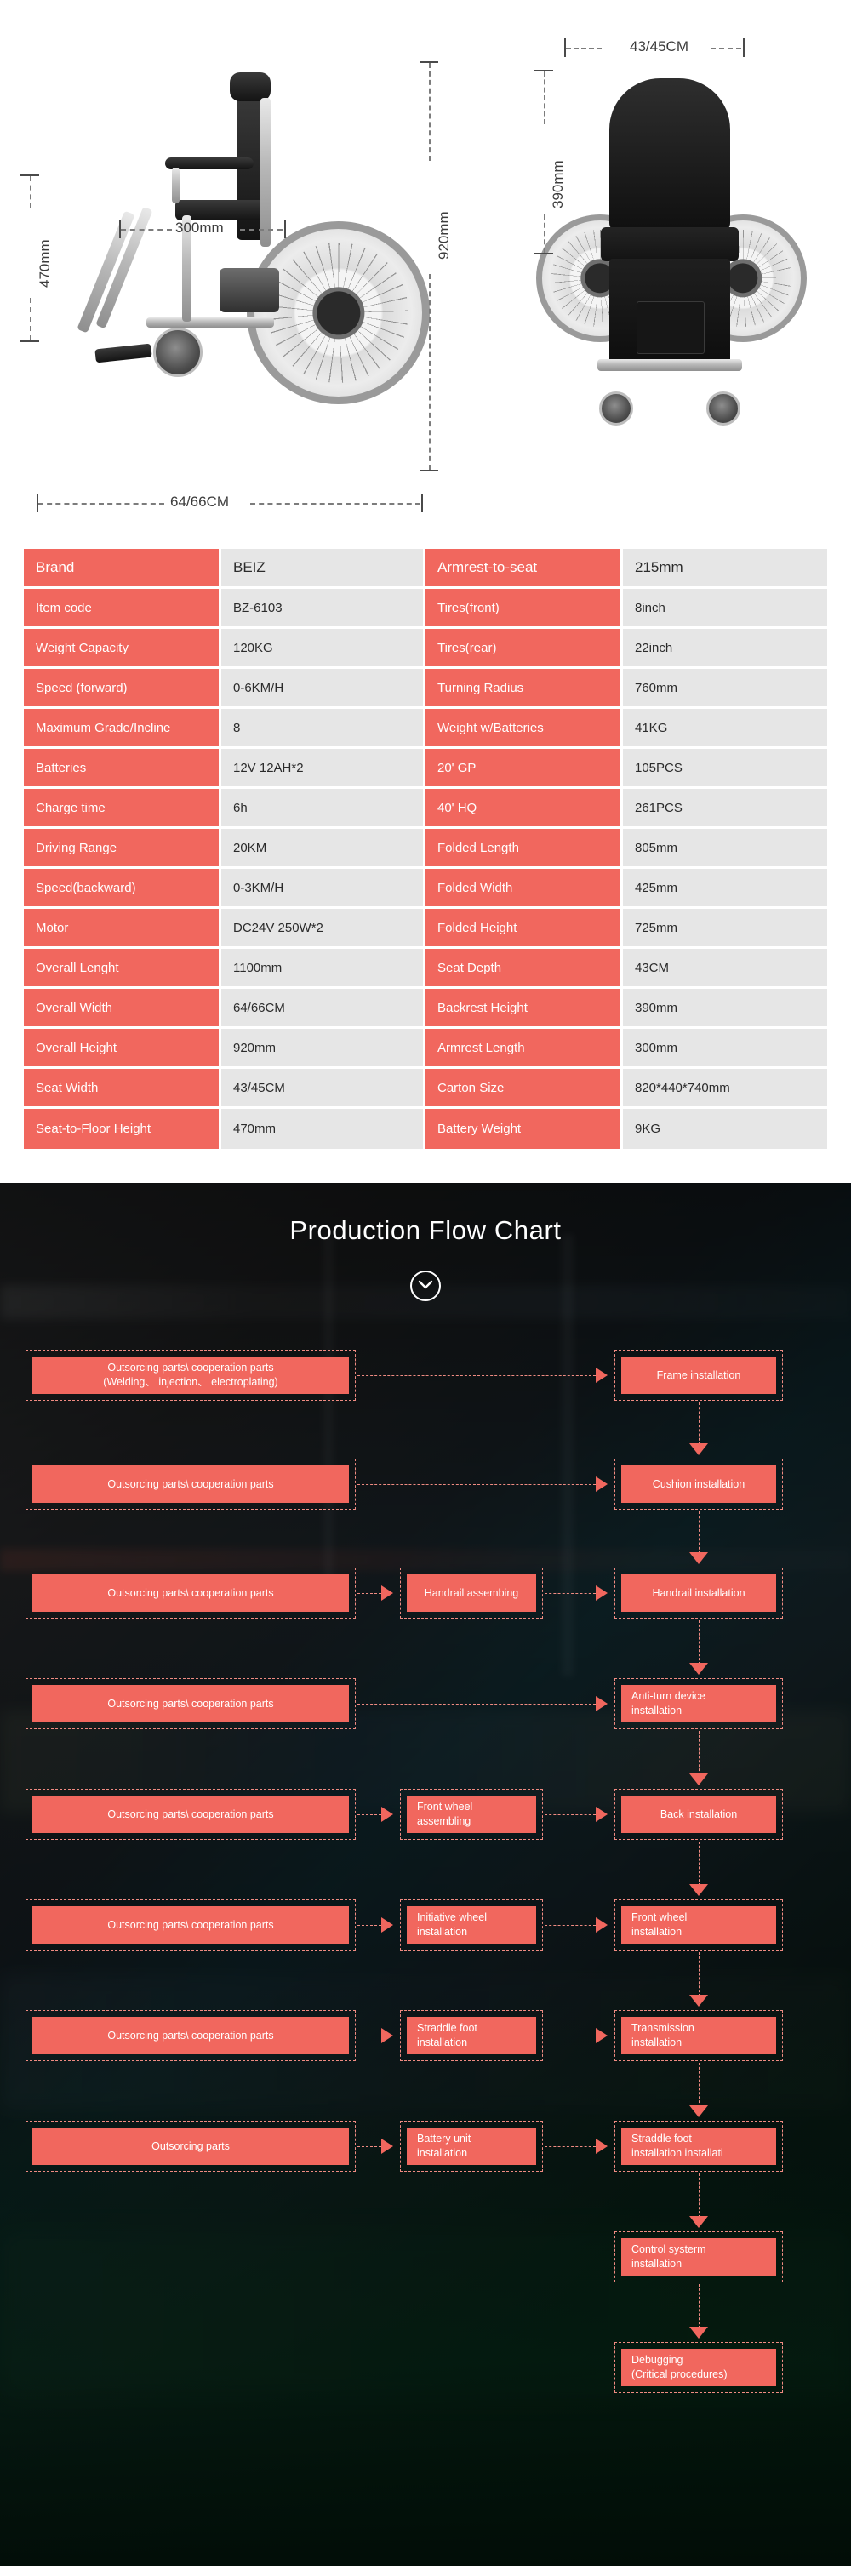  Describe the element at coordinates (699, 1974) in the screenshot. I see `connector-r6-r7` at that location.